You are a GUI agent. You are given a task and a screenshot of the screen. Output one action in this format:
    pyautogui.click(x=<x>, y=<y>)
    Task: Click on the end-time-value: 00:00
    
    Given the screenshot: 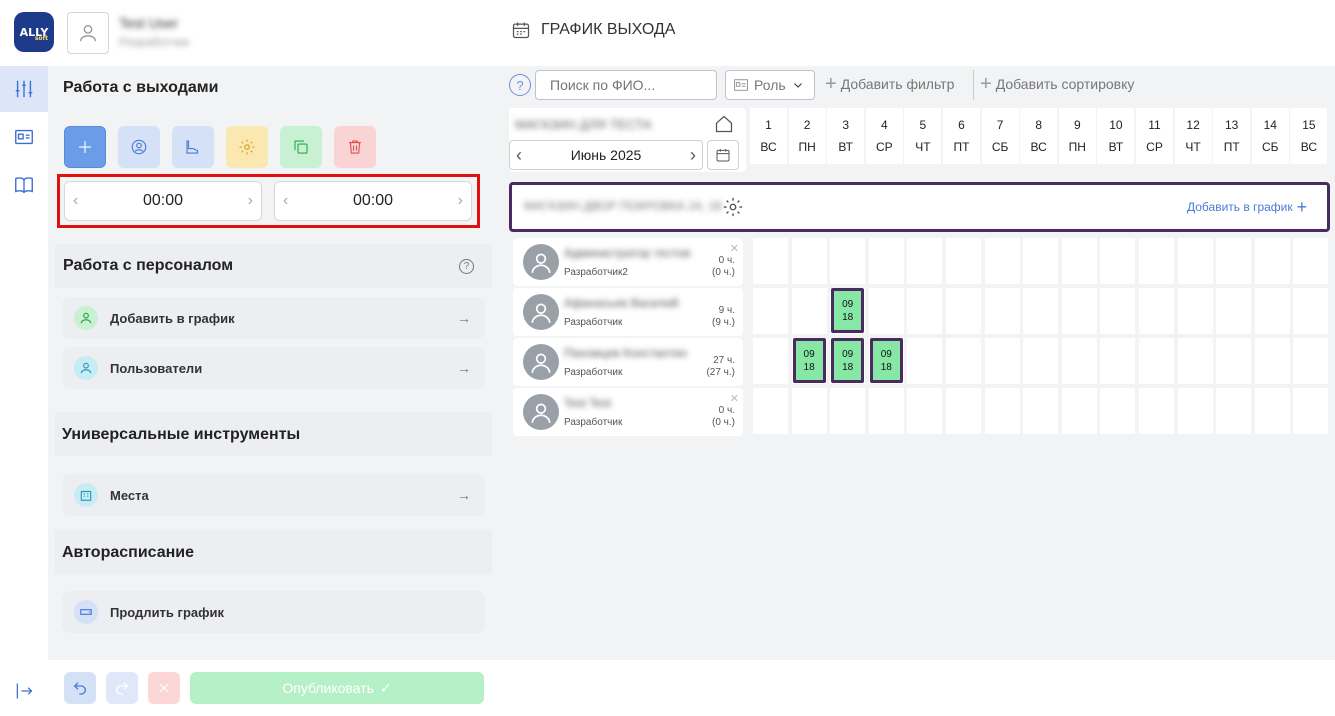 What is the action you would take?
    pyautogui.click(x=373, y=201)
    